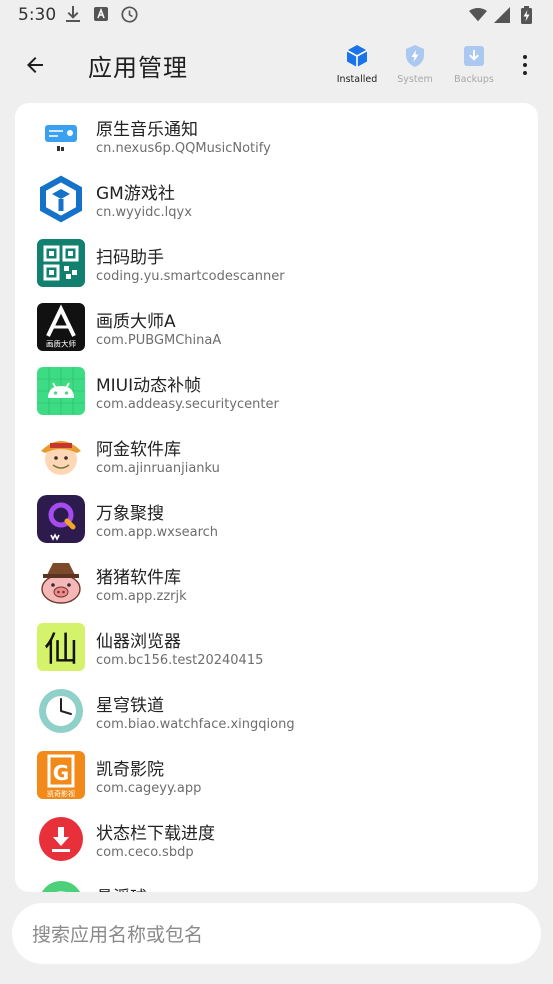 Image resolution: width=553 pixels, height=984 pixels. What do you see at coordinates (130, 514) in the screenshot?
I see `app-name: 万象聚搜` at bounding box center [130, 514].